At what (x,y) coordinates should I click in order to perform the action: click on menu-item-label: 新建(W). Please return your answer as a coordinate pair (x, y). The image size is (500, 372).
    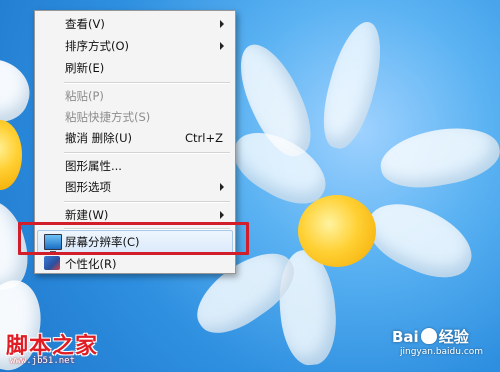
    Looking at the image, I should click on (87, 215).